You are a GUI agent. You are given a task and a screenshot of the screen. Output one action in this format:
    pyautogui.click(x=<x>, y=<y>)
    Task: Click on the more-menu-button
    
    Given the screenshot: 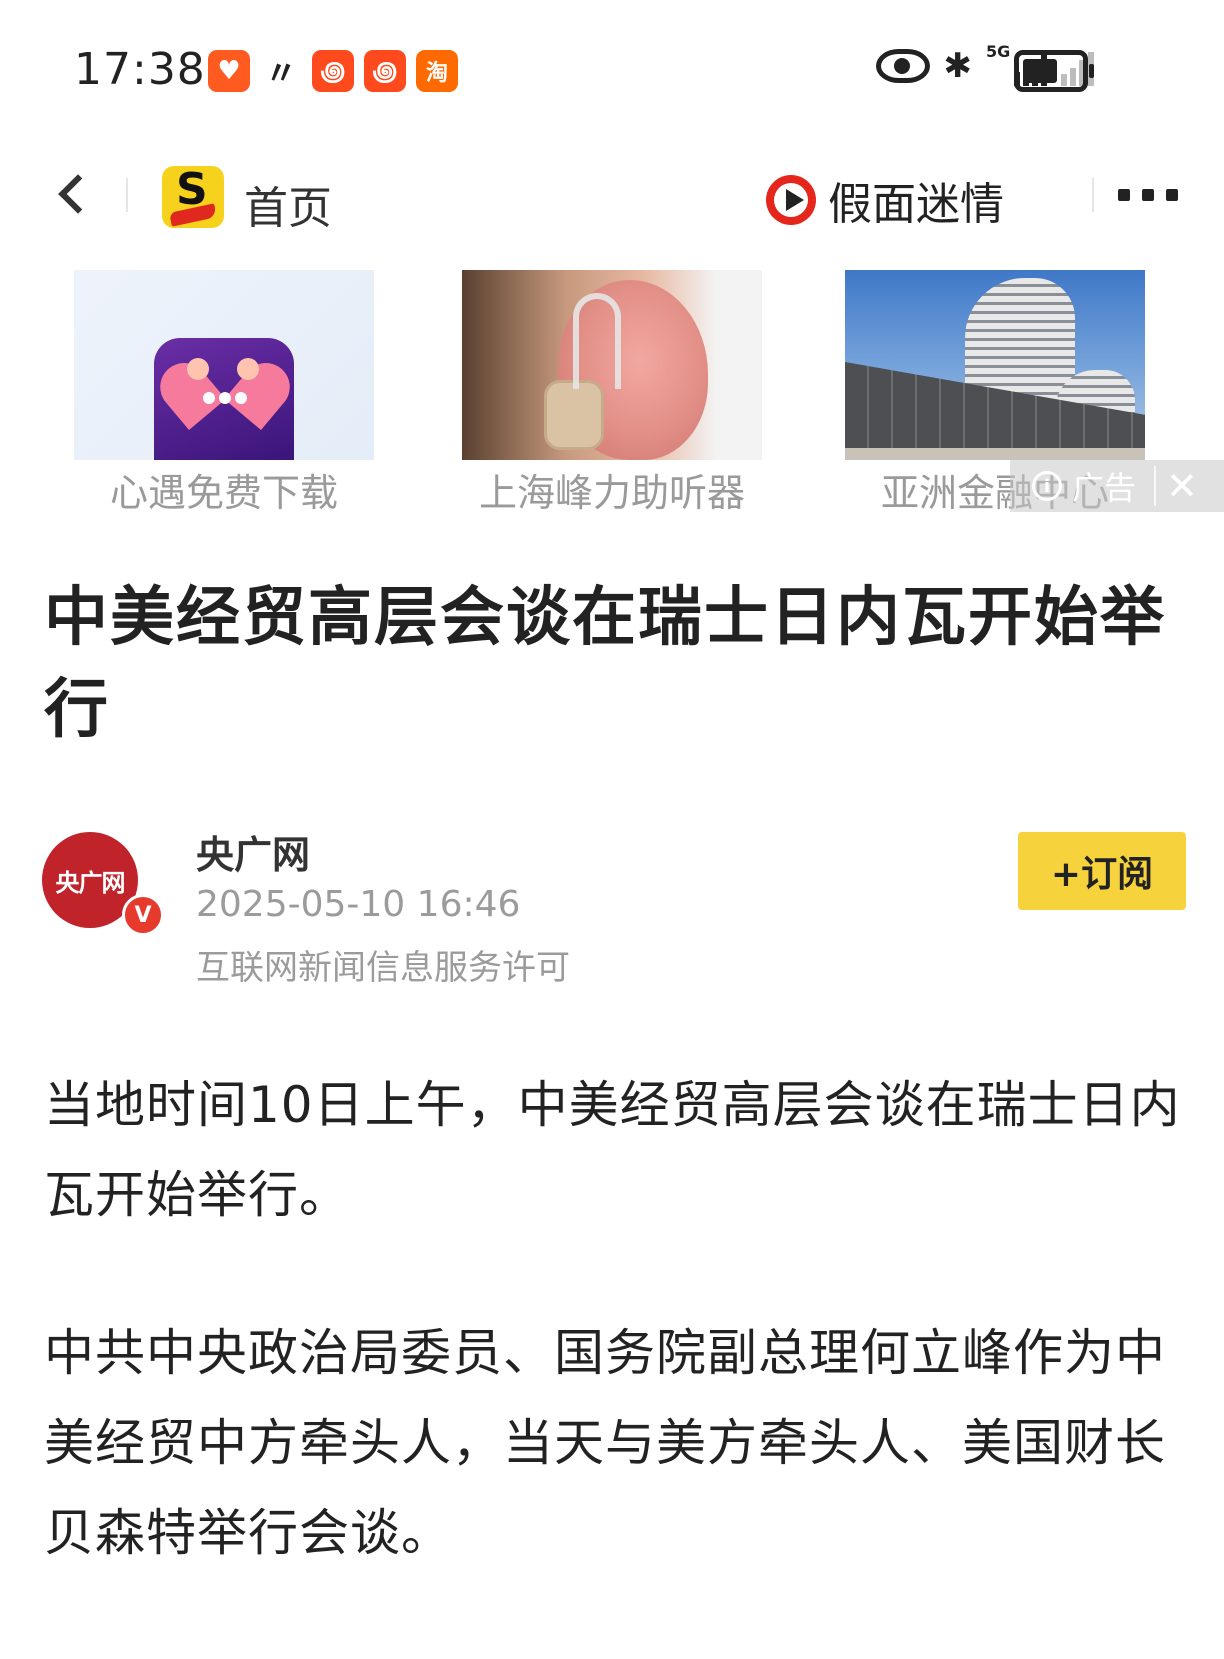 What is the action you would take?
    pyautogui.click(x=1148, y=195)
    